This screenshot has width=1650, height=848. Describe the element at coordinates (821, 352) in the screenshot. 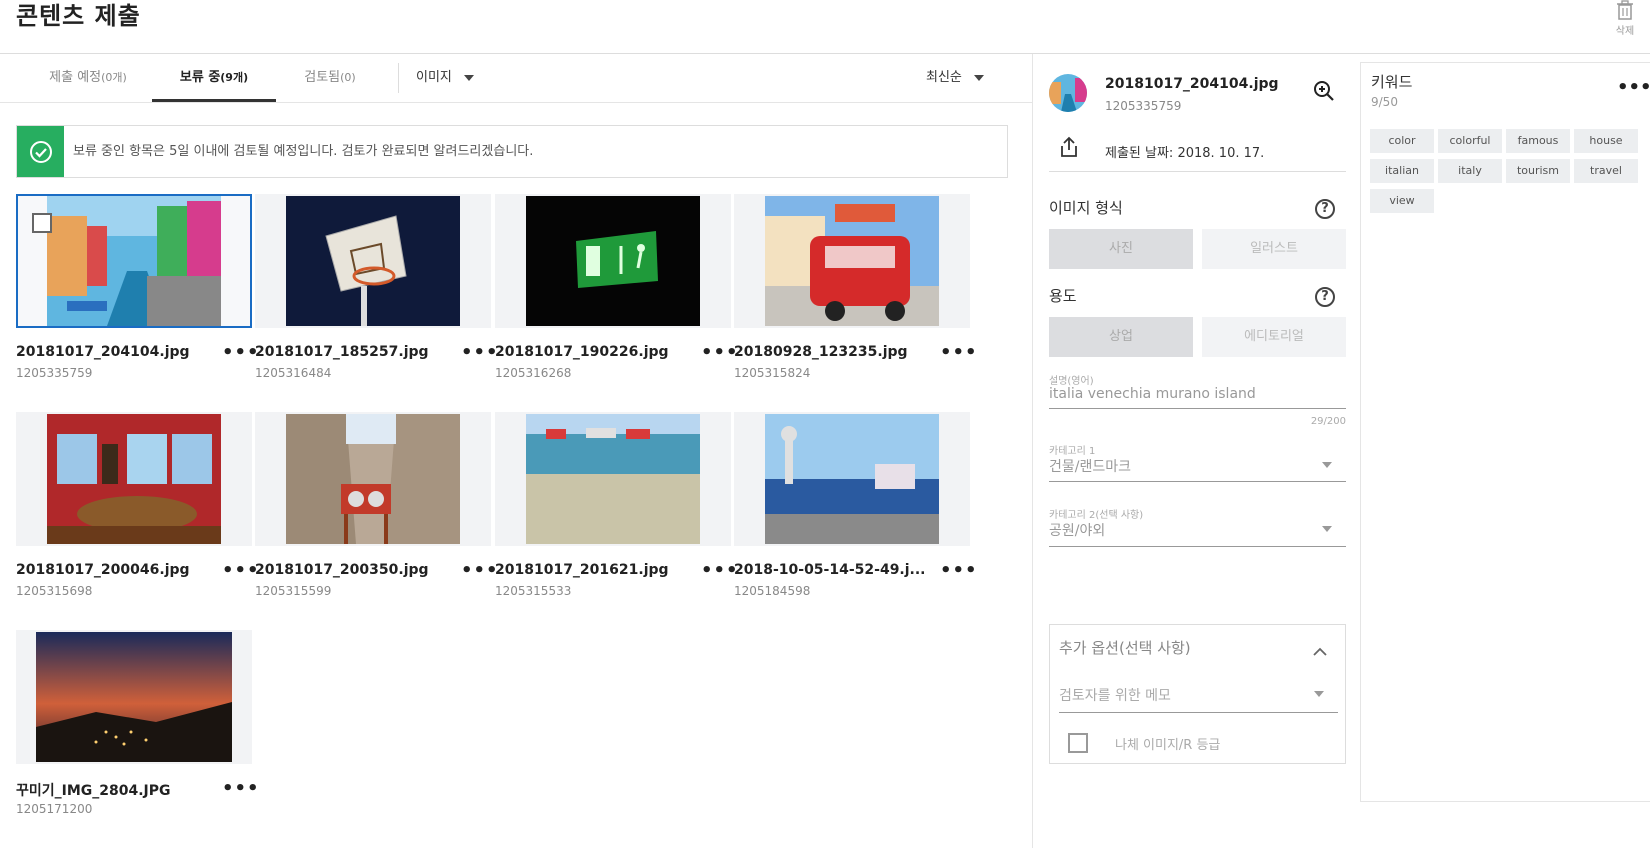

I see `item-filename: 20180928_123235.jpg` at that location.